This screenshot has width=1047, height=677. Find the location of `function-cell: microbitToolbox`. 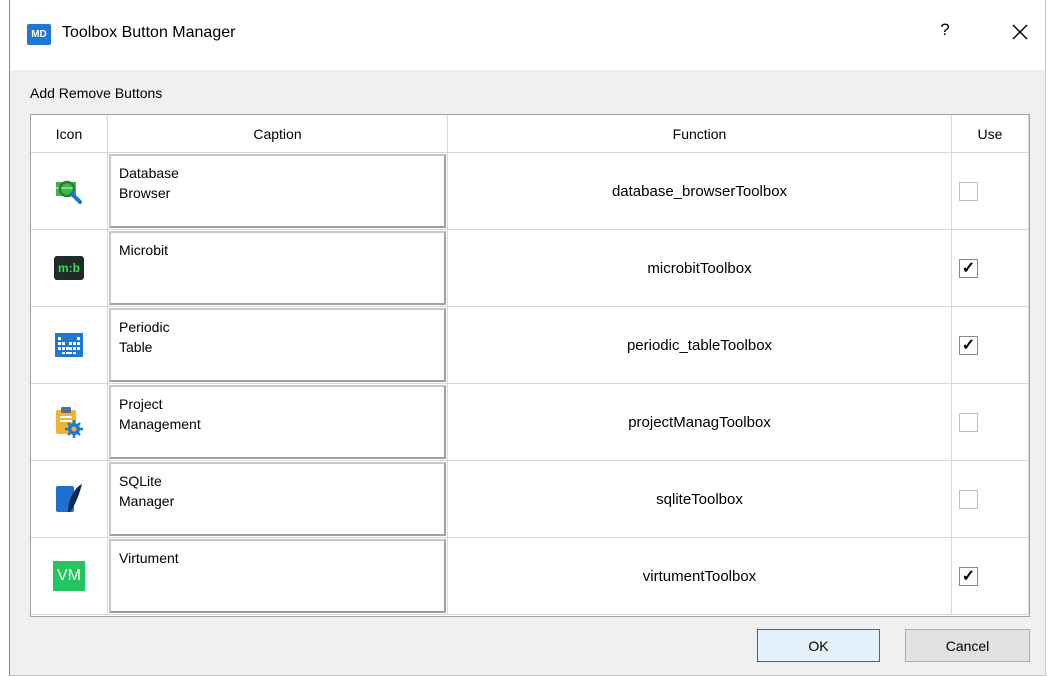

function-cell: microbitToolbox is located at coordinates (700, 268).